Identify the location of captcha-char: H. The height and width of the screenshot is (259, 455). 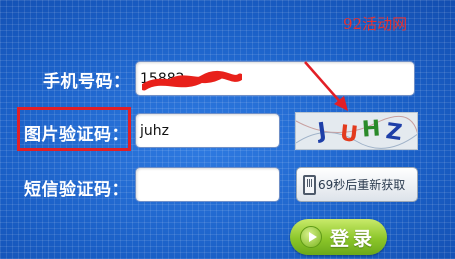
(371, 129).